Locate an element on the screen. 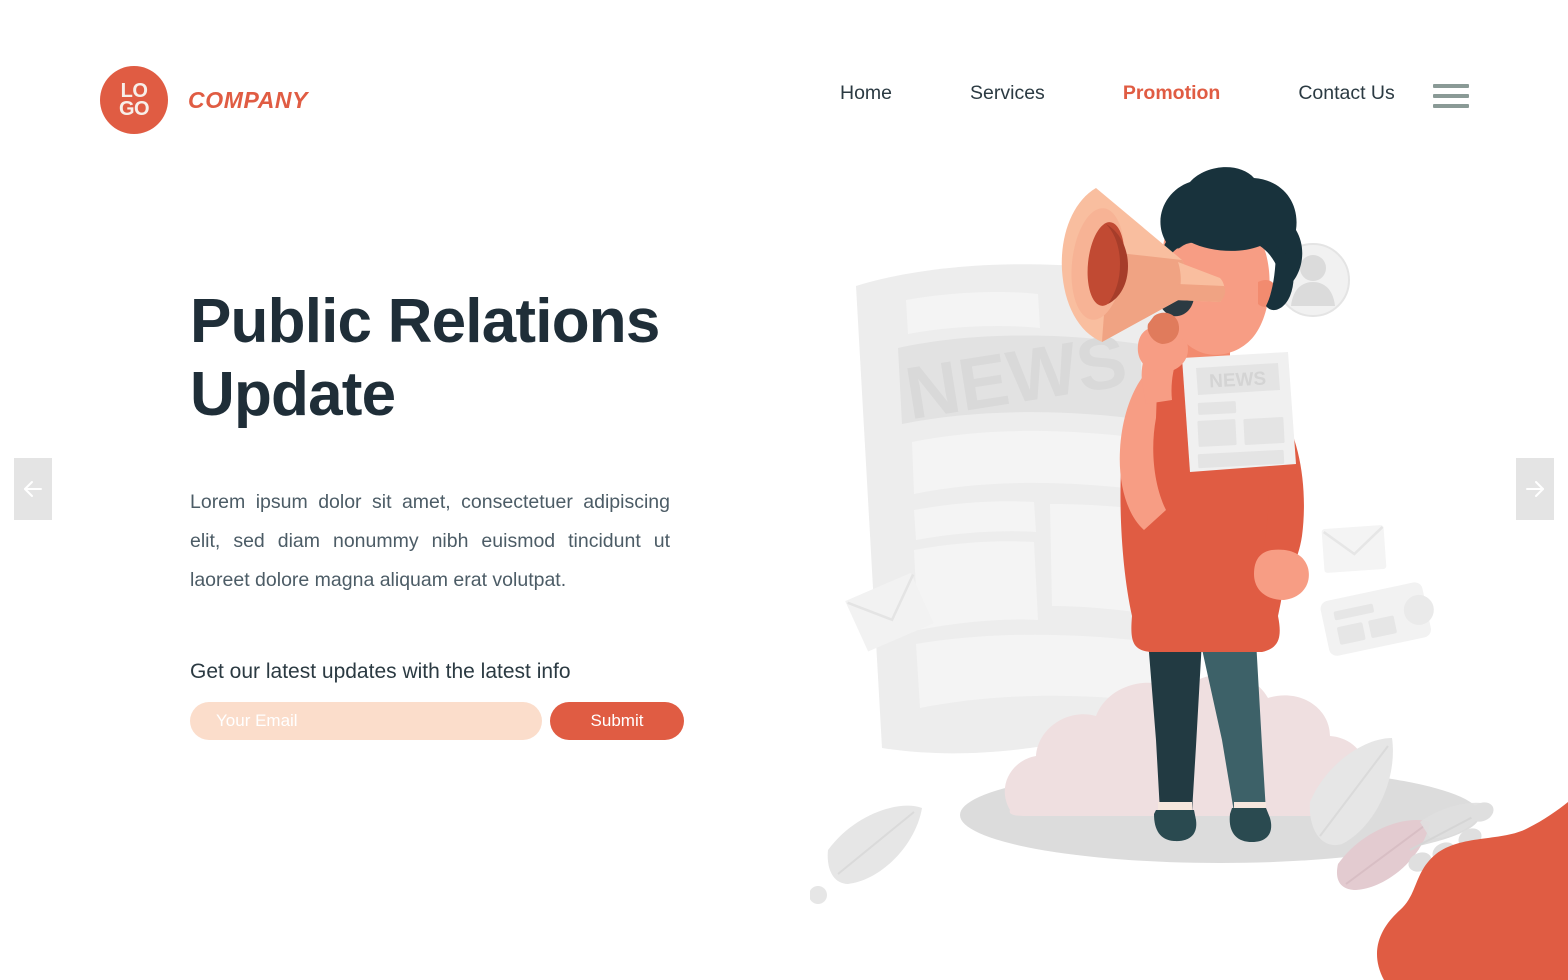  leaf-decoration-left is located at coordinates (866, 854).